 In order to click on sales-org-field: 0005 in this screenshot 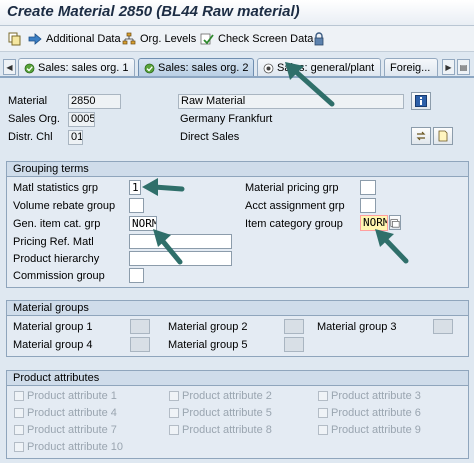, I will do `click(81, 119)`.